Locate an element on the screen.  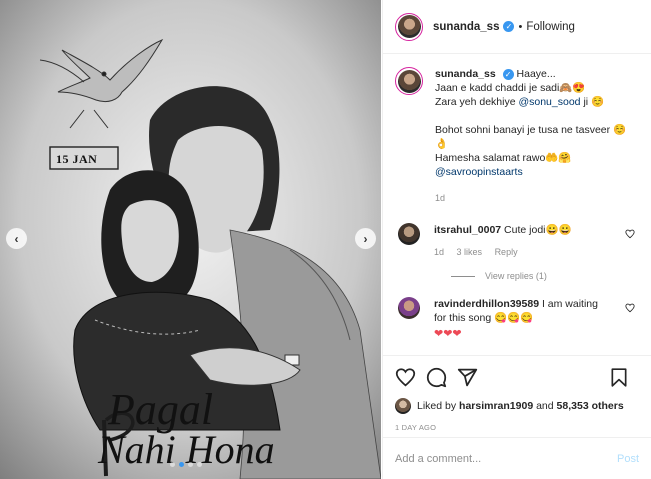
comment-icon is located at coordinates (436, 377).